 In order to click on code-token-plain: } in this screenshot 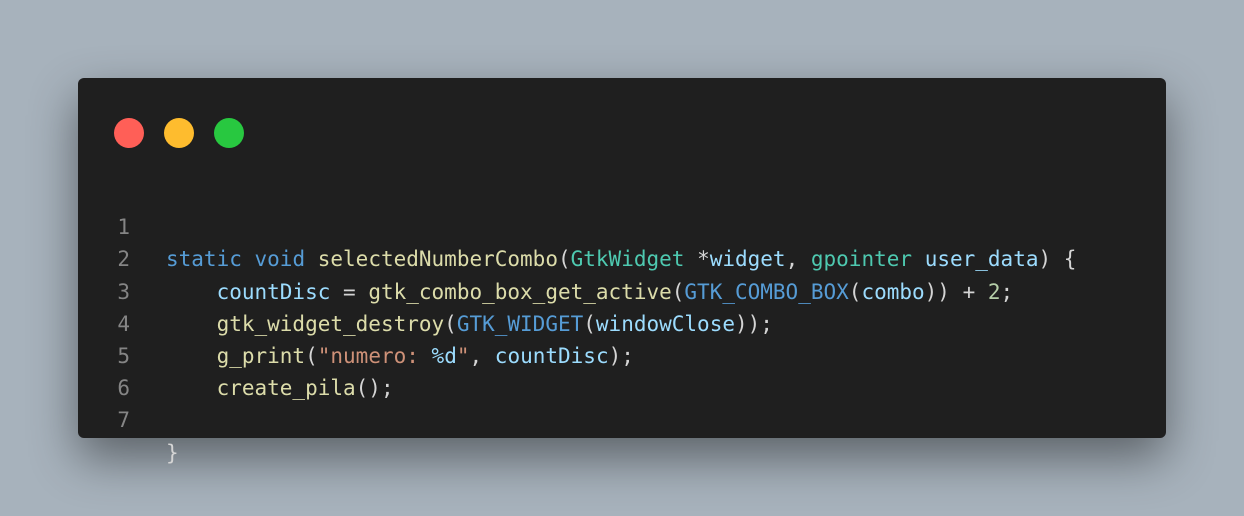, I will do `click(172, 452)`.